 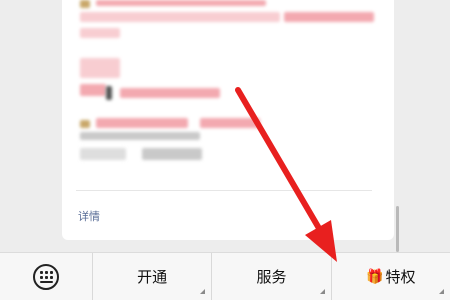 I want to click on menu-item-label: 开通, so click(x=152, y=277).